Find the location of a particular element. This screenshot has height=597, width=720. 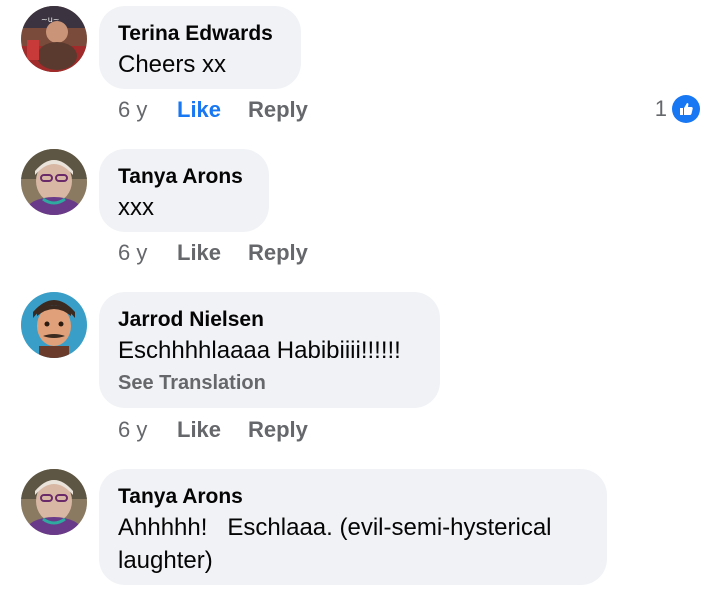

comment-text: xxx is located at coordinates (136, 207).